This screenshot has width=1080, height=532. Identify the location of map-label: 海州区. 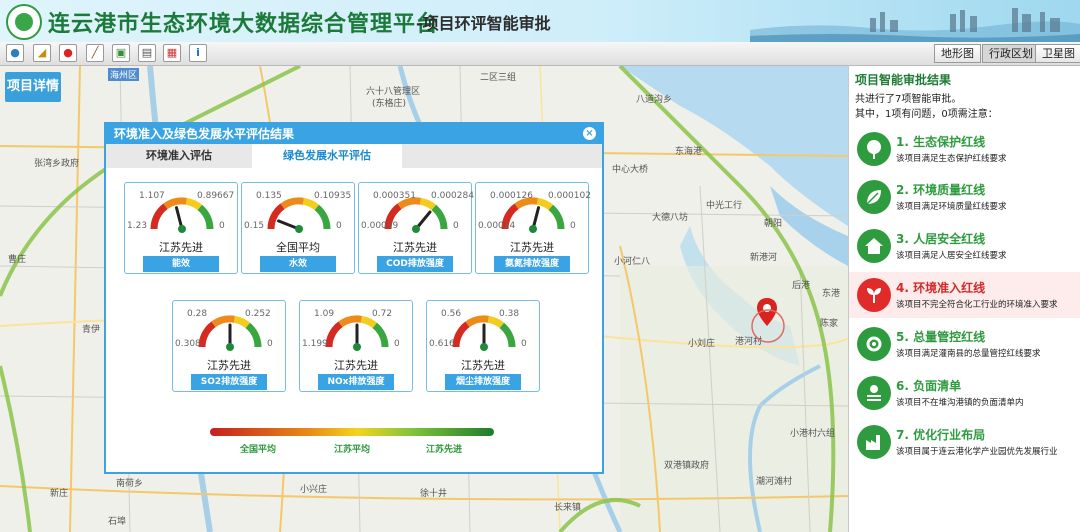
(124, 74).